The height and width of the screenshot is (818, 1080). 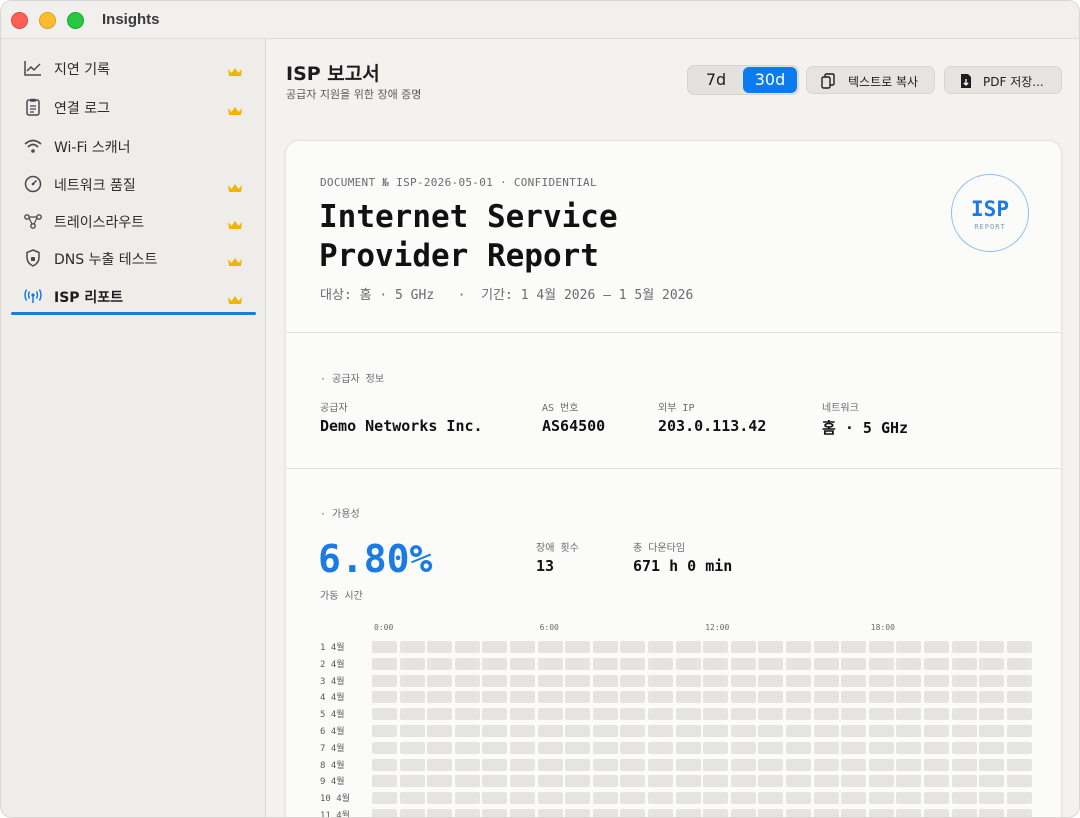 I want to click on sidebar-item-traceroute: 트레이스라우트, so click(x=133, y=221).